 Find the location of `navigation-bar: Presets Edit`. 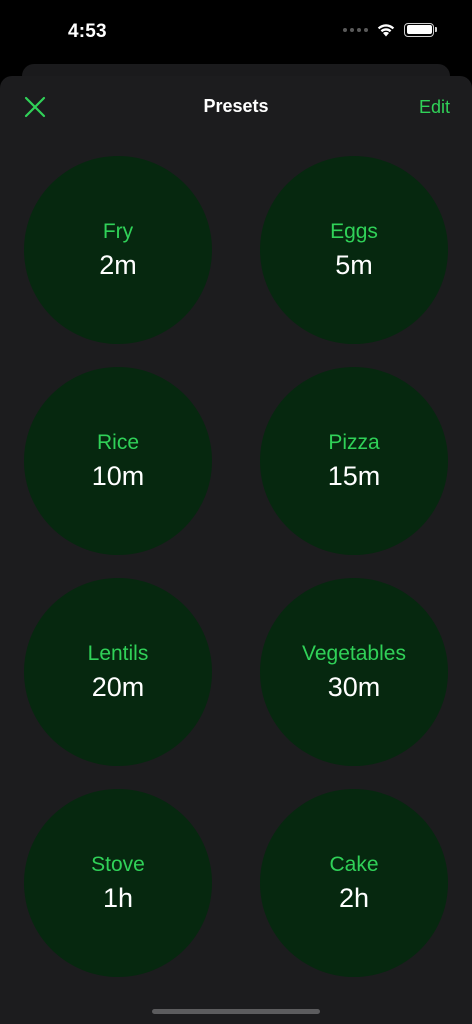

navigation-bar: Presets Edit is located at coordinates (236, 107).